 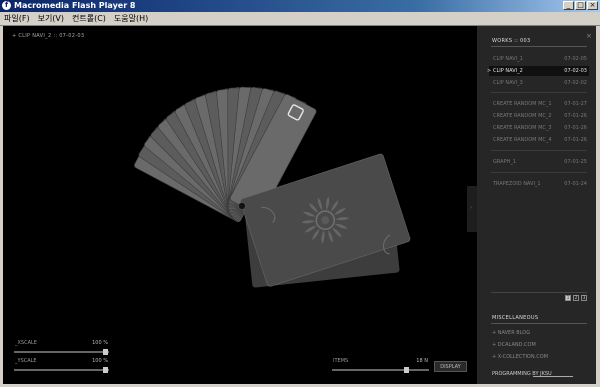 I want to click on active-marker: >, so click(x=489, y=71).